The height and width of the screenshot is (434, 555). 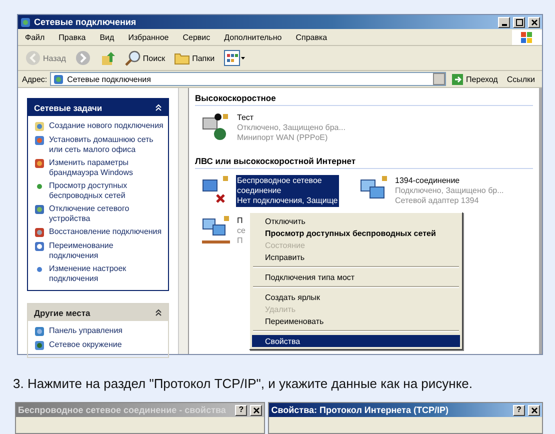 What do you see at coordinates (243, 383) in the screenshot?
I see `instruction-text: 3. Нажмите на раздел "Протокол TCP/IP", и укажите данные как на рисунке.` at bounding box center [243, 383].